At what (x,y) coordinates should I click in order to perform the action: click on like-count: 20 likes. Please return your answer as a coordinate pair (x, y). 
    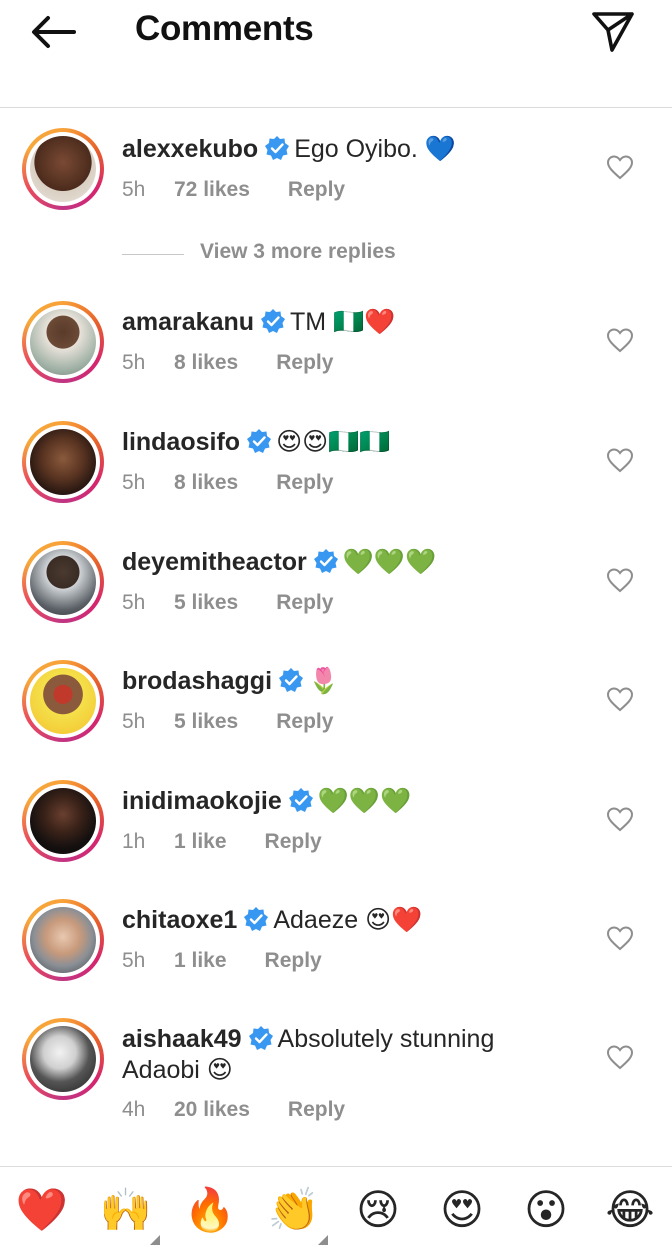
    Looking at the image, I should click on (212, 1110).